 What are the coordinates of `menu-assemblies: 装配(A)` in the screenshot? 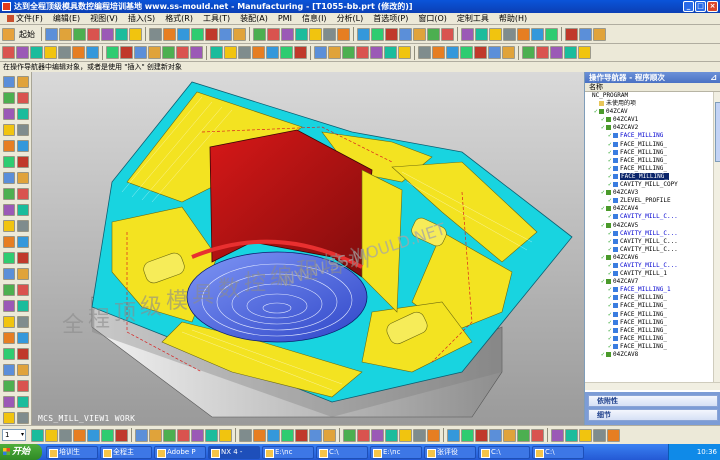 It's located at (254, 18).